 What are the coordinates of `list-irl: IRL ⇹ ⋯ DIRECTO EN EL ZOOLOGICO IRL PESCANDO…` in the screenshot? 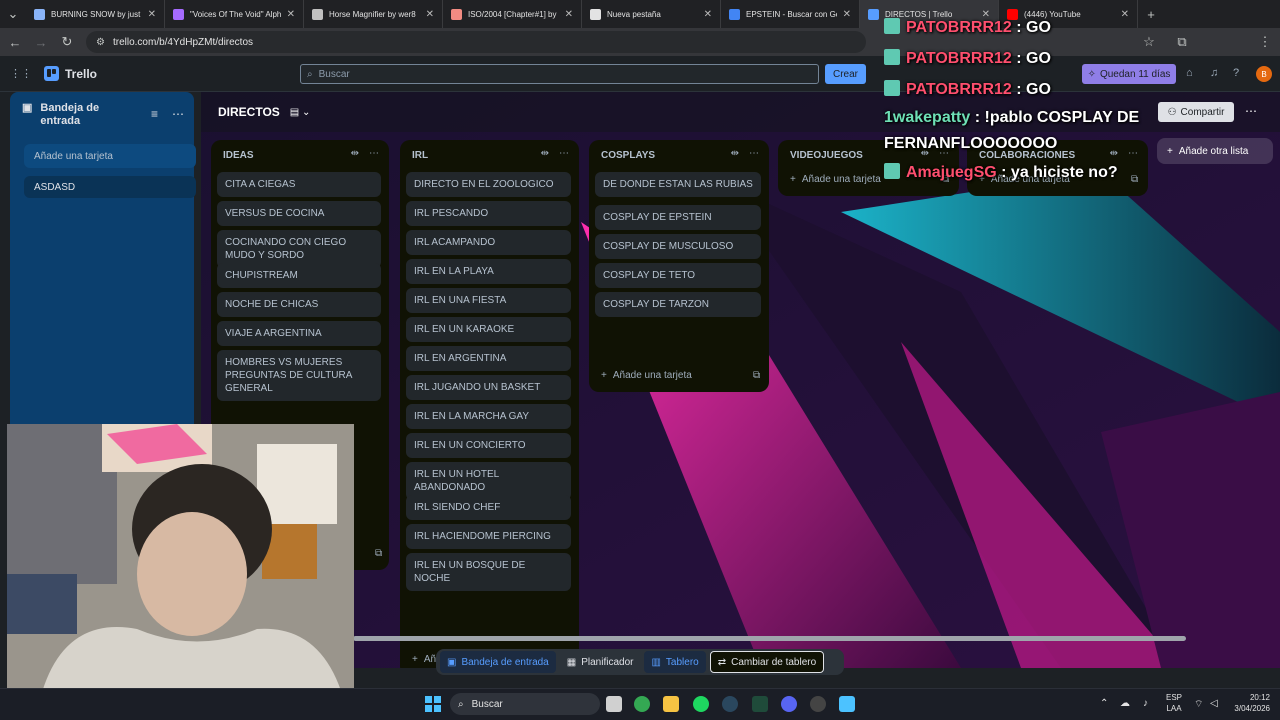 It's located at (489, 404).